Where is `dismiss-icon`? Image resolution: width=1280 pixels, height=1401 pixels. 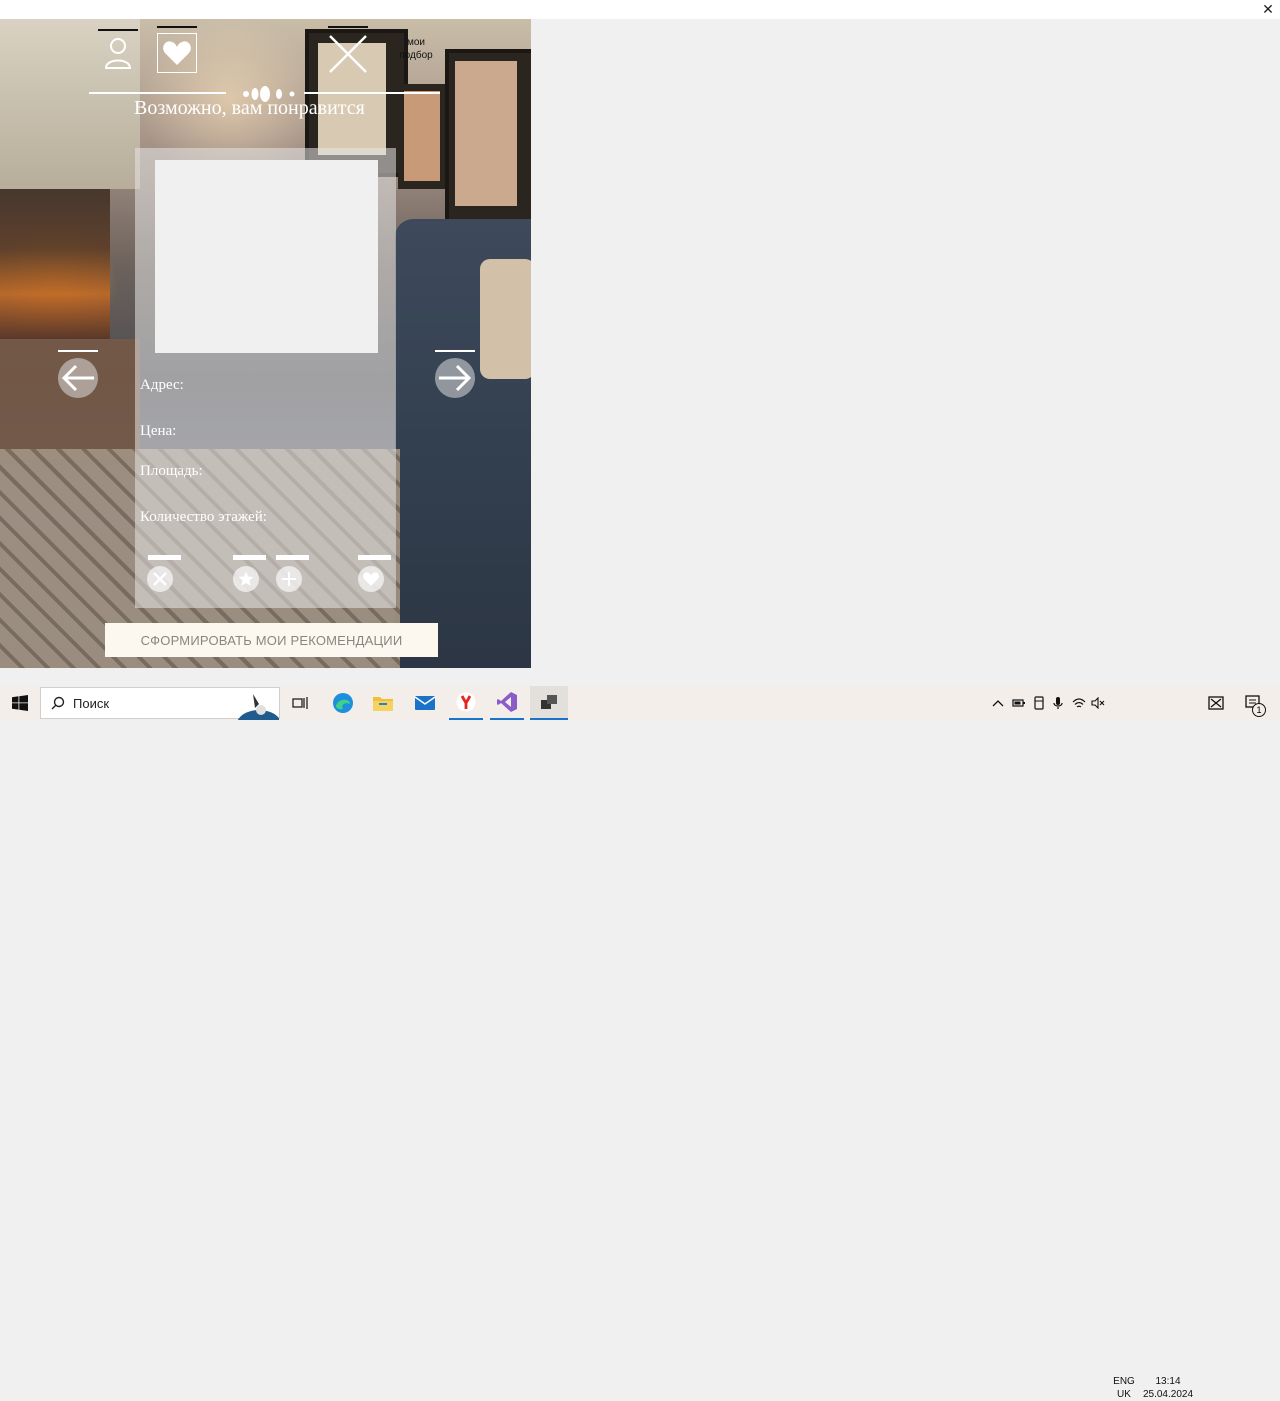 dismiss-icon is located at coordinates (160, 579).